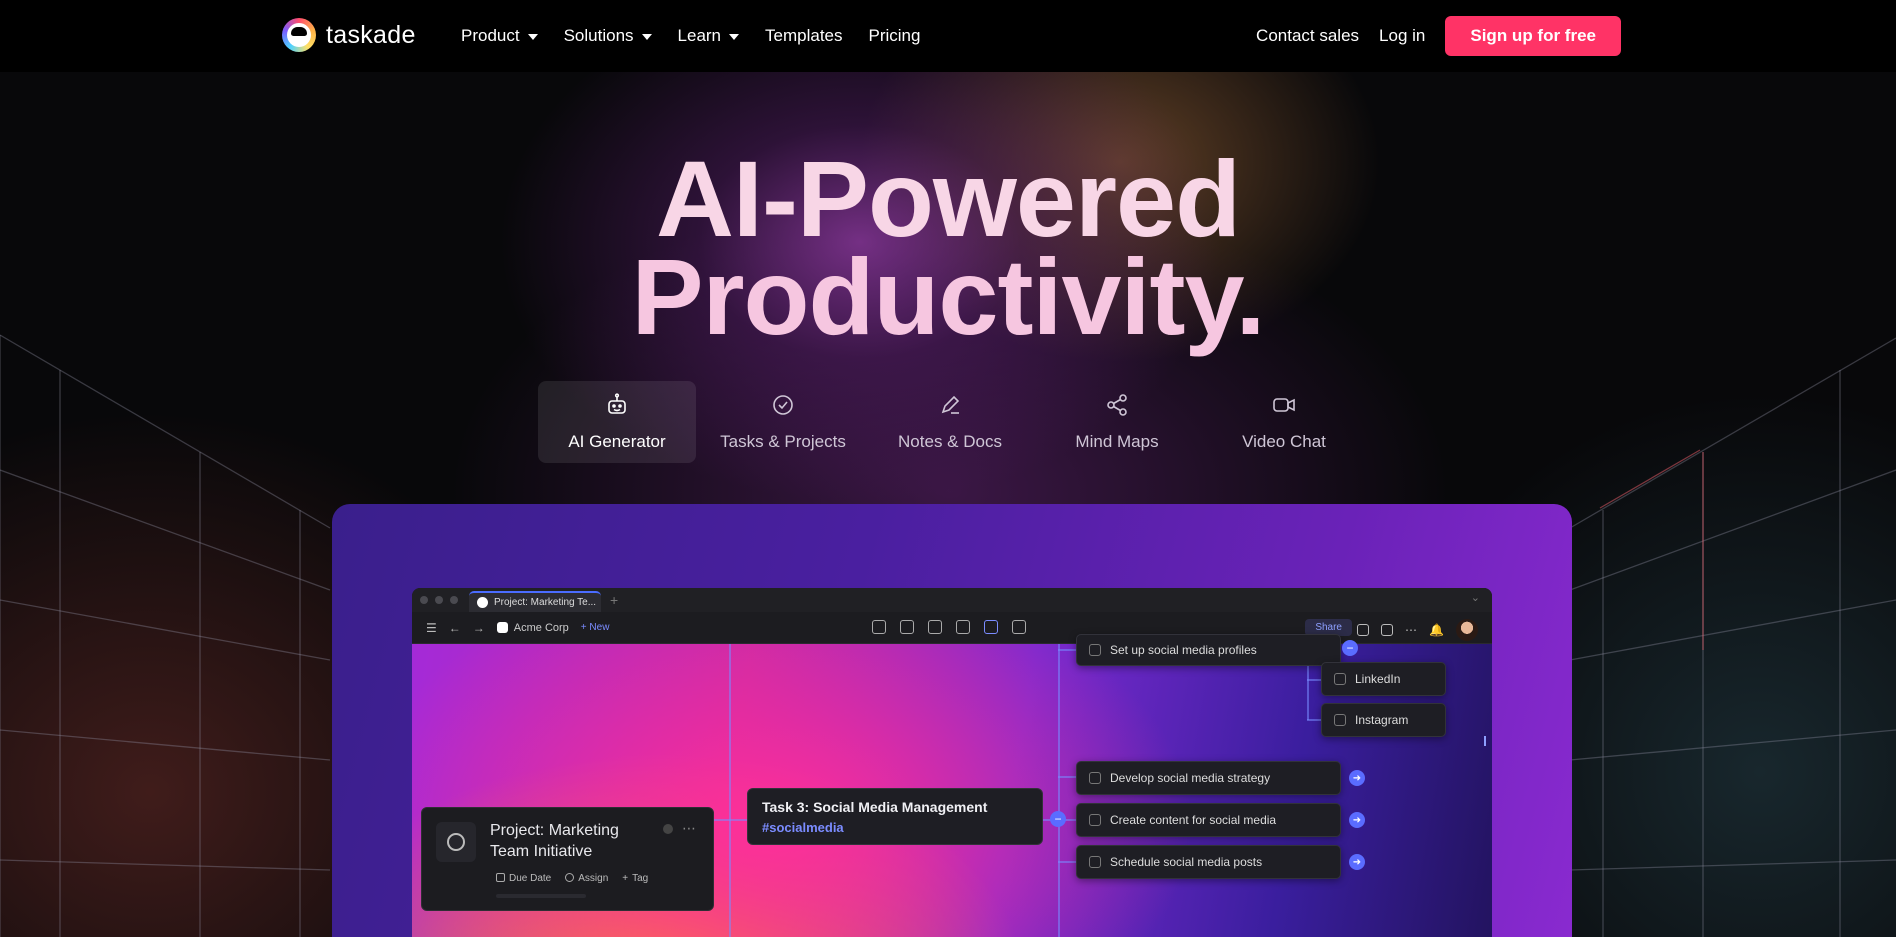 The image size is (1896, 937). I want to click on list-view-icon, so click(879, 627).